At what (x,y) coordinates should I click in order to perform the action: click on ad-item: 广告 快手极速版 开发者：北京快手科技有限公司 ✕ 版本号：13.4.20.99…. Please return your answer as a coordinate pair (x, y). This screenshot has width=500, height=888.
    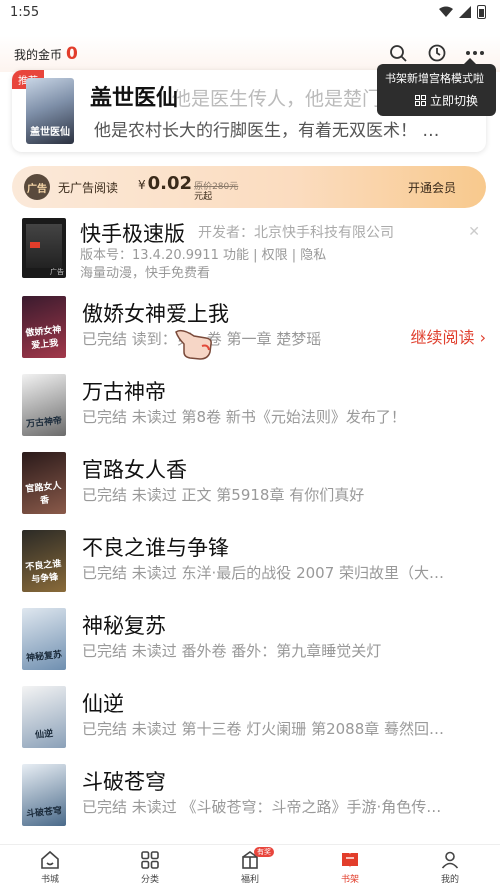
    Looking at the image, I should click on (250, 248).